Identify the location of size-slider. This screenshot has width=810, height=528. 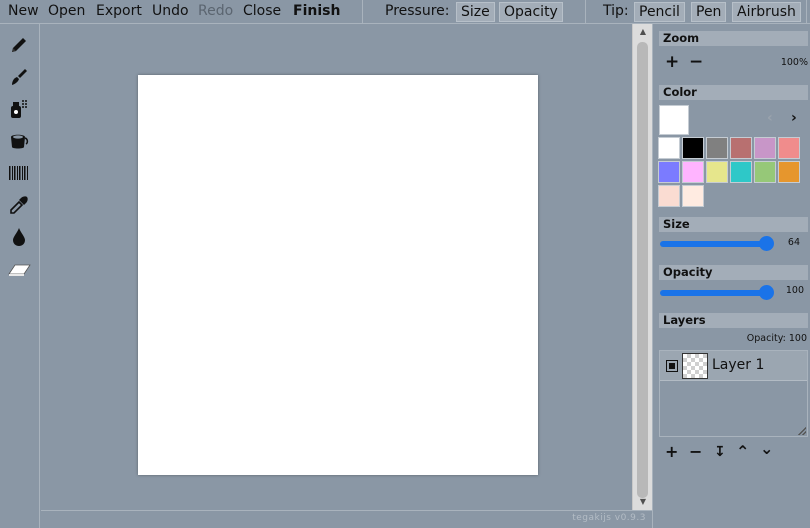
(717, 244).